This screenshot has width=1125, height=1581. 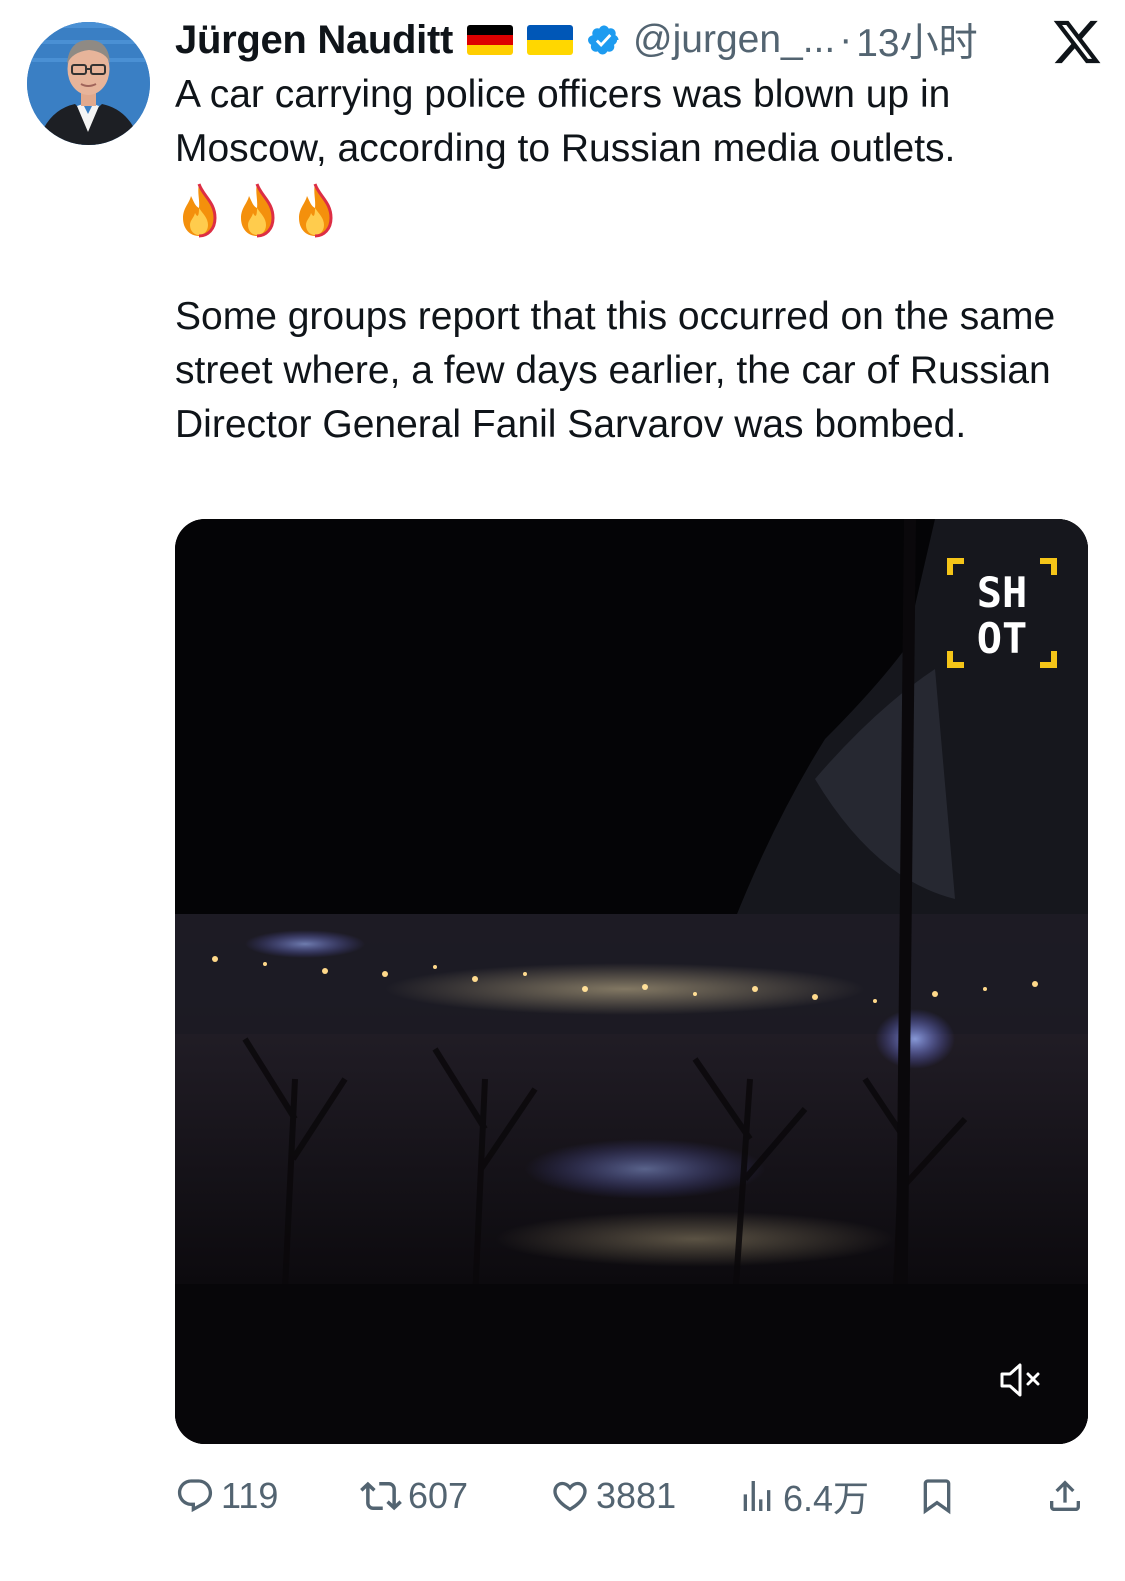 I want to click on views-button: 6.4万, so click(x=827, y=1496).